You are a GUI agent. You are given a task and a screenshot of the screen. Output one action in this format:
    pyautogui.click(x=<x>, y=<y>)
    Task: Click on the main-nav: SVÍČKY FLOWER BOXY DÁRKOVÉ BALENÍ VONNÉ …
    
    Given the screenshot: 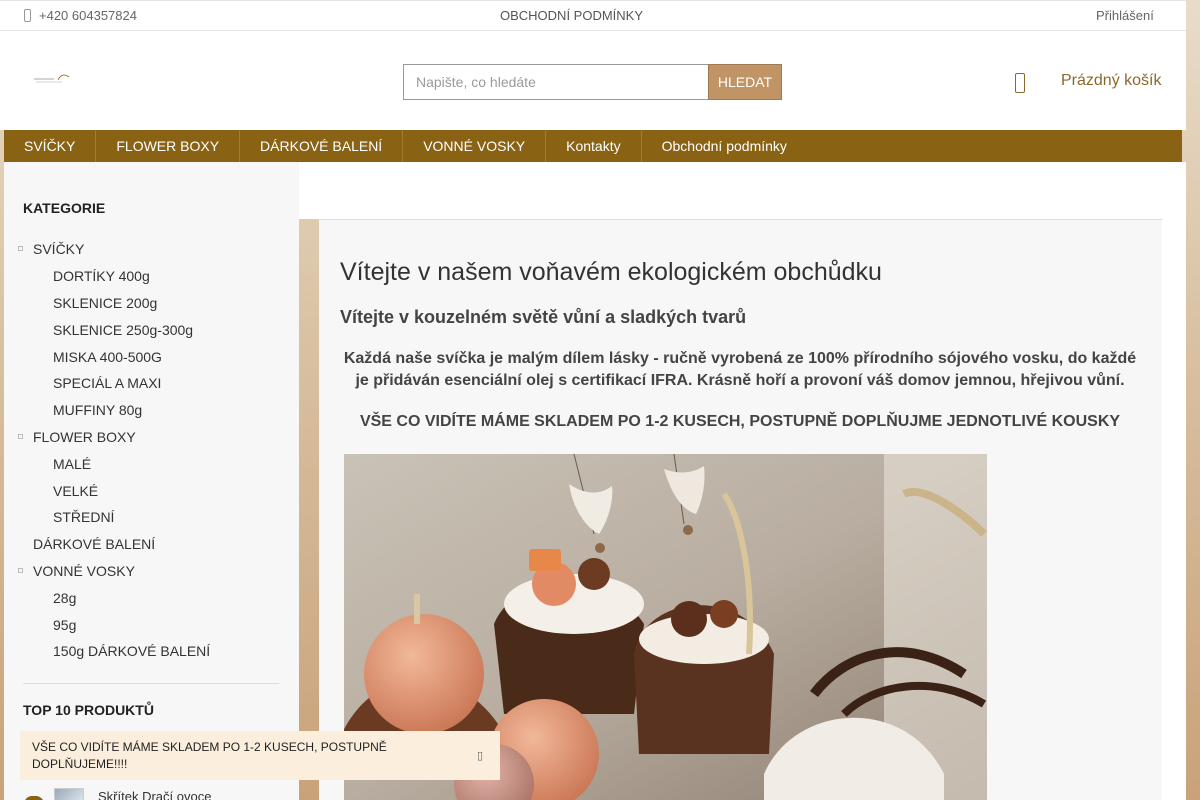 What is the action you would take?
    pyautogui.click(x=593, y=146)
    